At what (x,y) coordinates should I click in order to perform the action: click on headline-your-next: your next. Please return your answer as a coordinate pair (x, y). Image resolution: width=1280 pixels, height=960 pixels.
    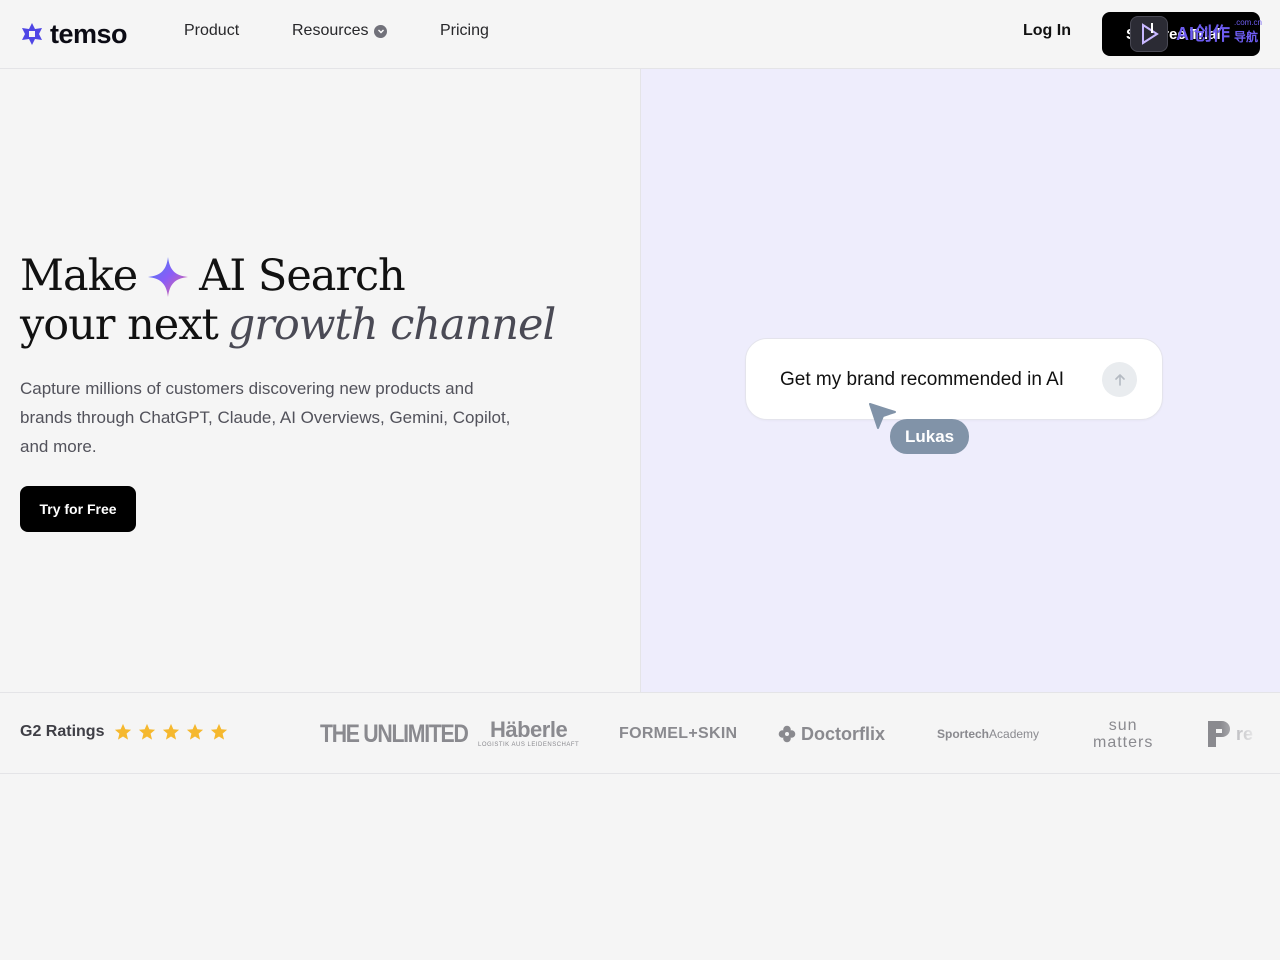
    Looking at the image, I should click on (119, 325).